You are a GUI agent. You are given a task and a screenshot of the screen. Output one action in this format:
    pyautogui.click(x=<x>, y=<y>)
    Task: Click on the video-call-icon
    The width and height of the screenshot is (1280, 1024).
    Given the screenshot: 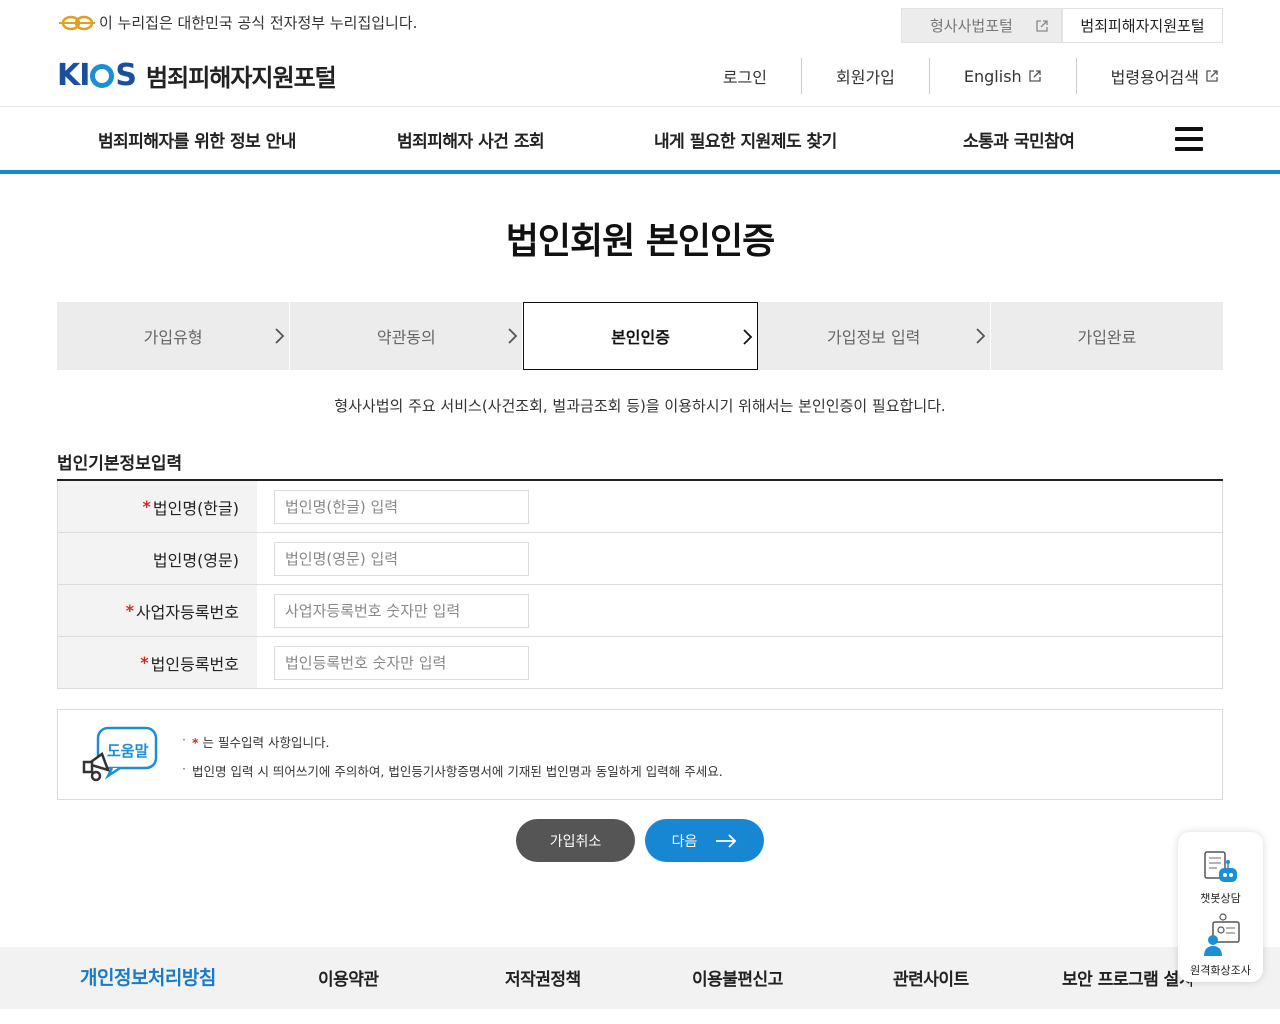 What is the action you would take?
    pyautogui.click(x=1221, y=934)
    